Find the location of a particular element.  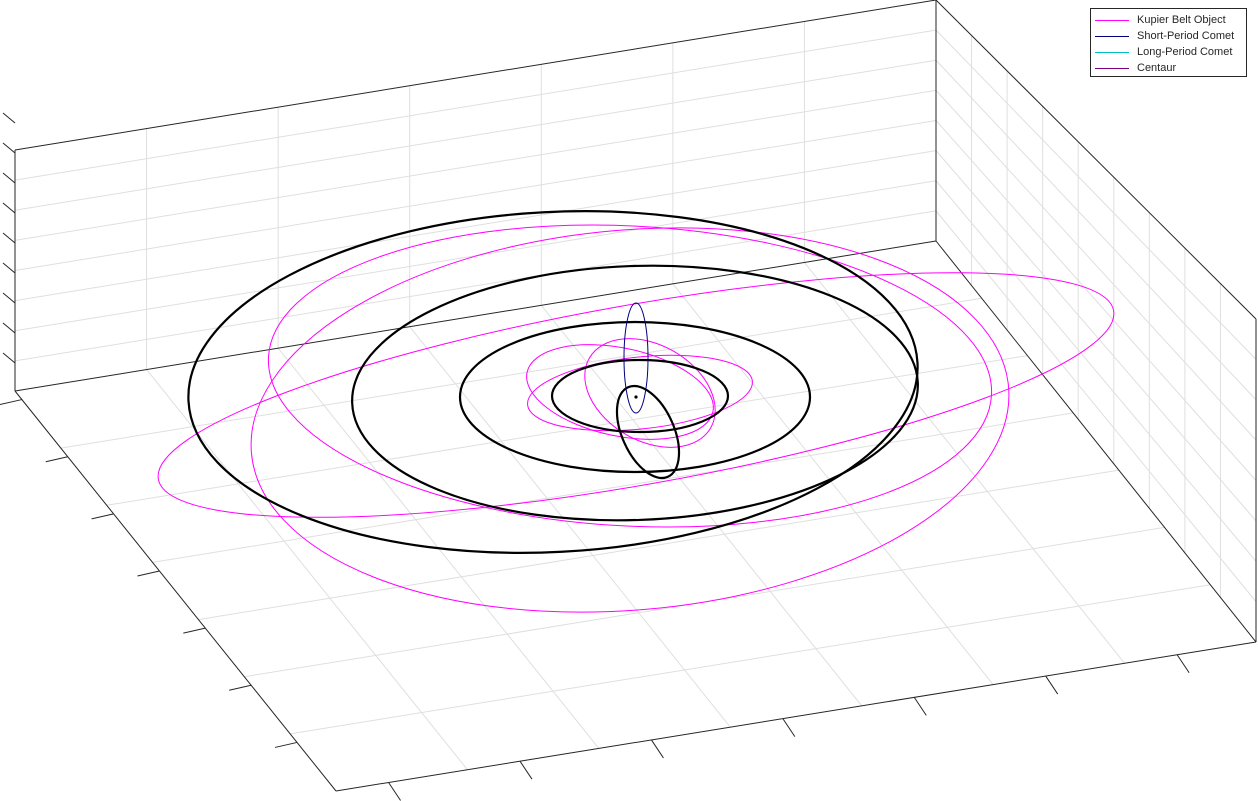

legend-label: Long-Period Comet is located at coordinates (1185, 52).